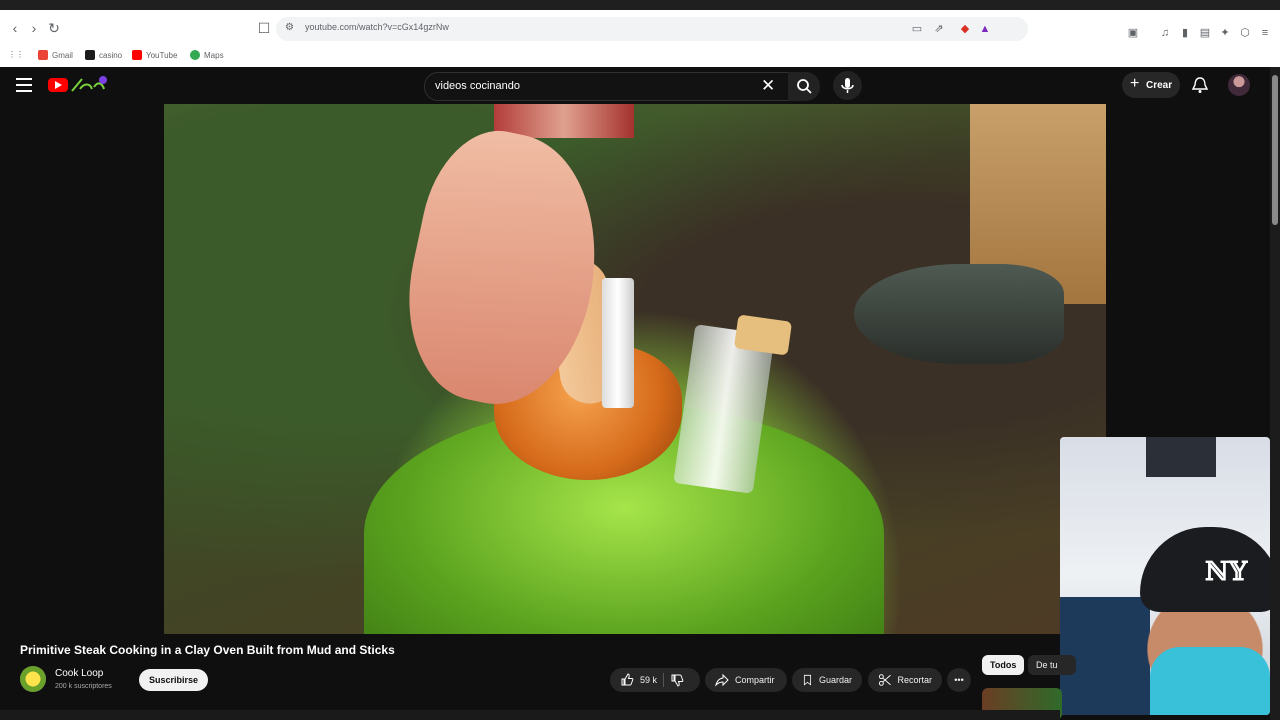 Image resolution: width=1280 pixels, height=720 pixels. I want to click on search-button, so click(804, 86).